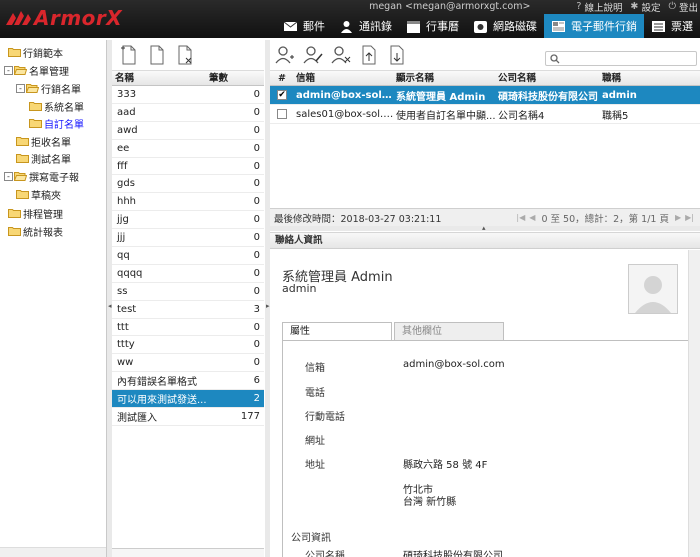 This screenshot has height=557, width=700. Describe the element at coordinates (188, 202) in the screenshot. I see `list-item: hhh 0` at that location.